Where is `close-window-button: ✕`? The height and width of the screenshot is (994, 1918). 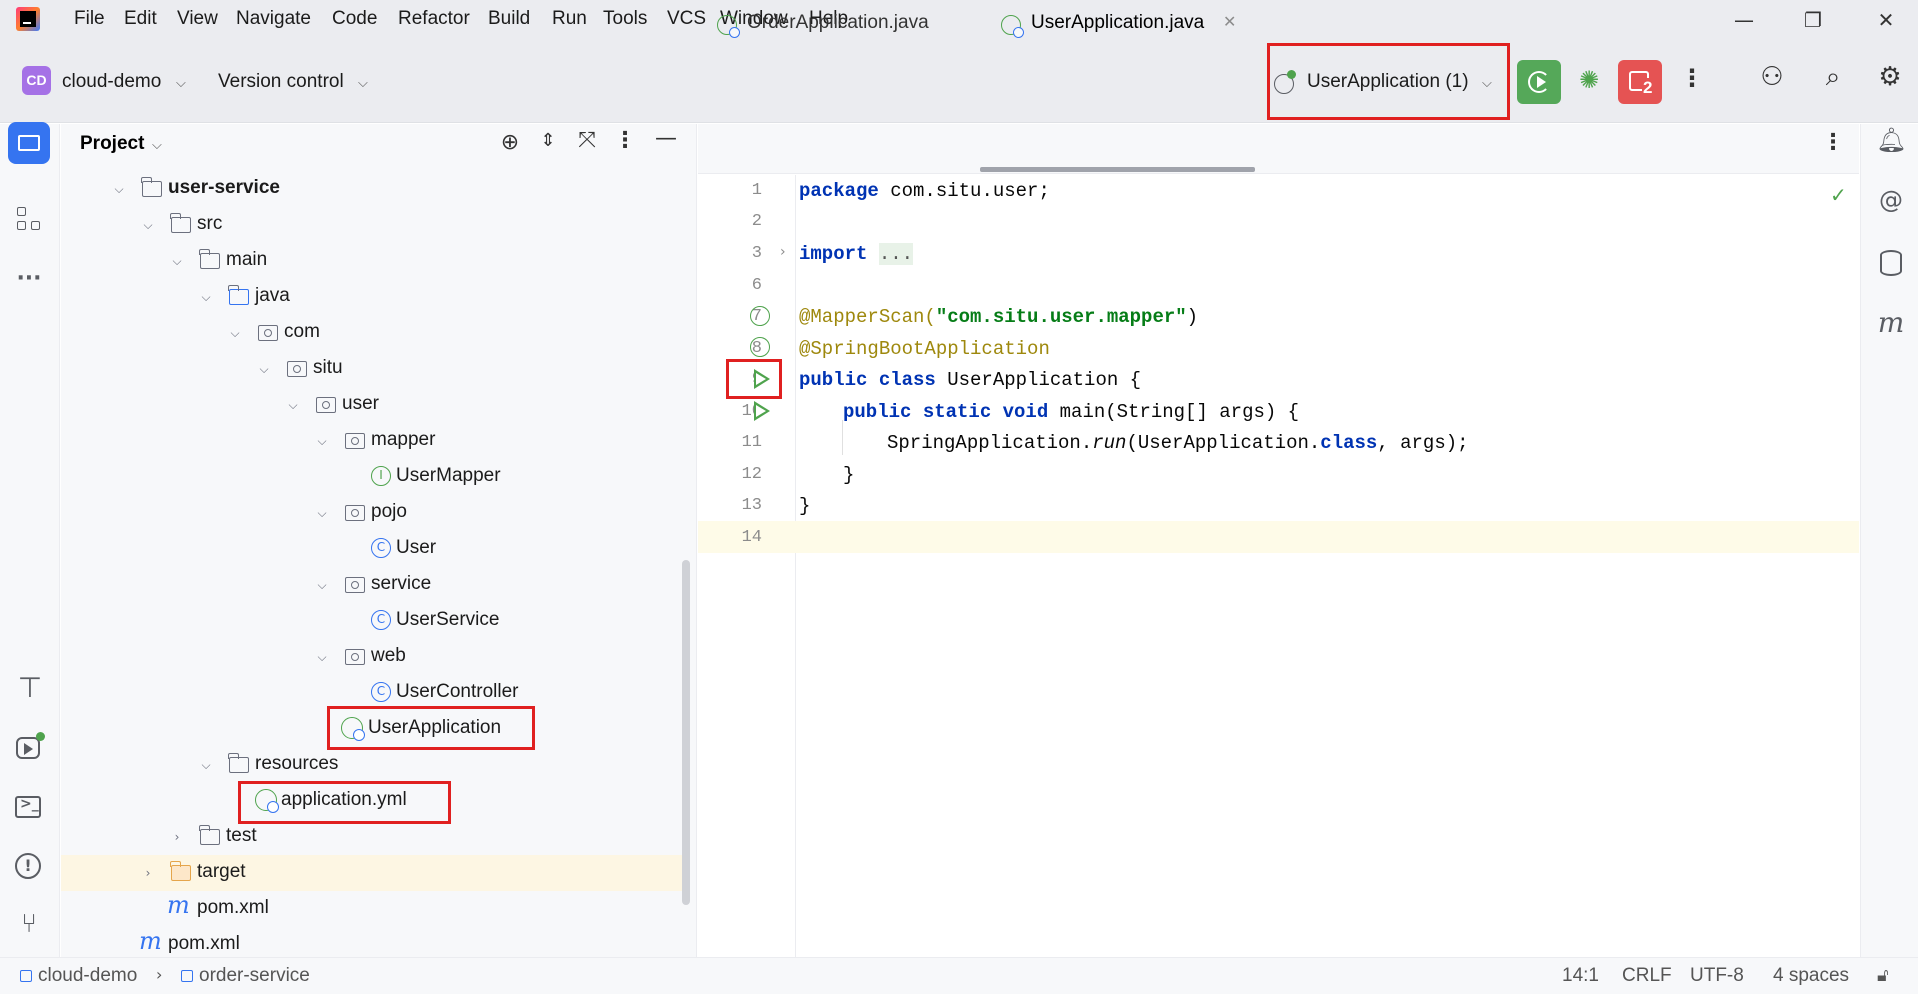 close-window-button: ✕ is located at coordinates (1886, 20).